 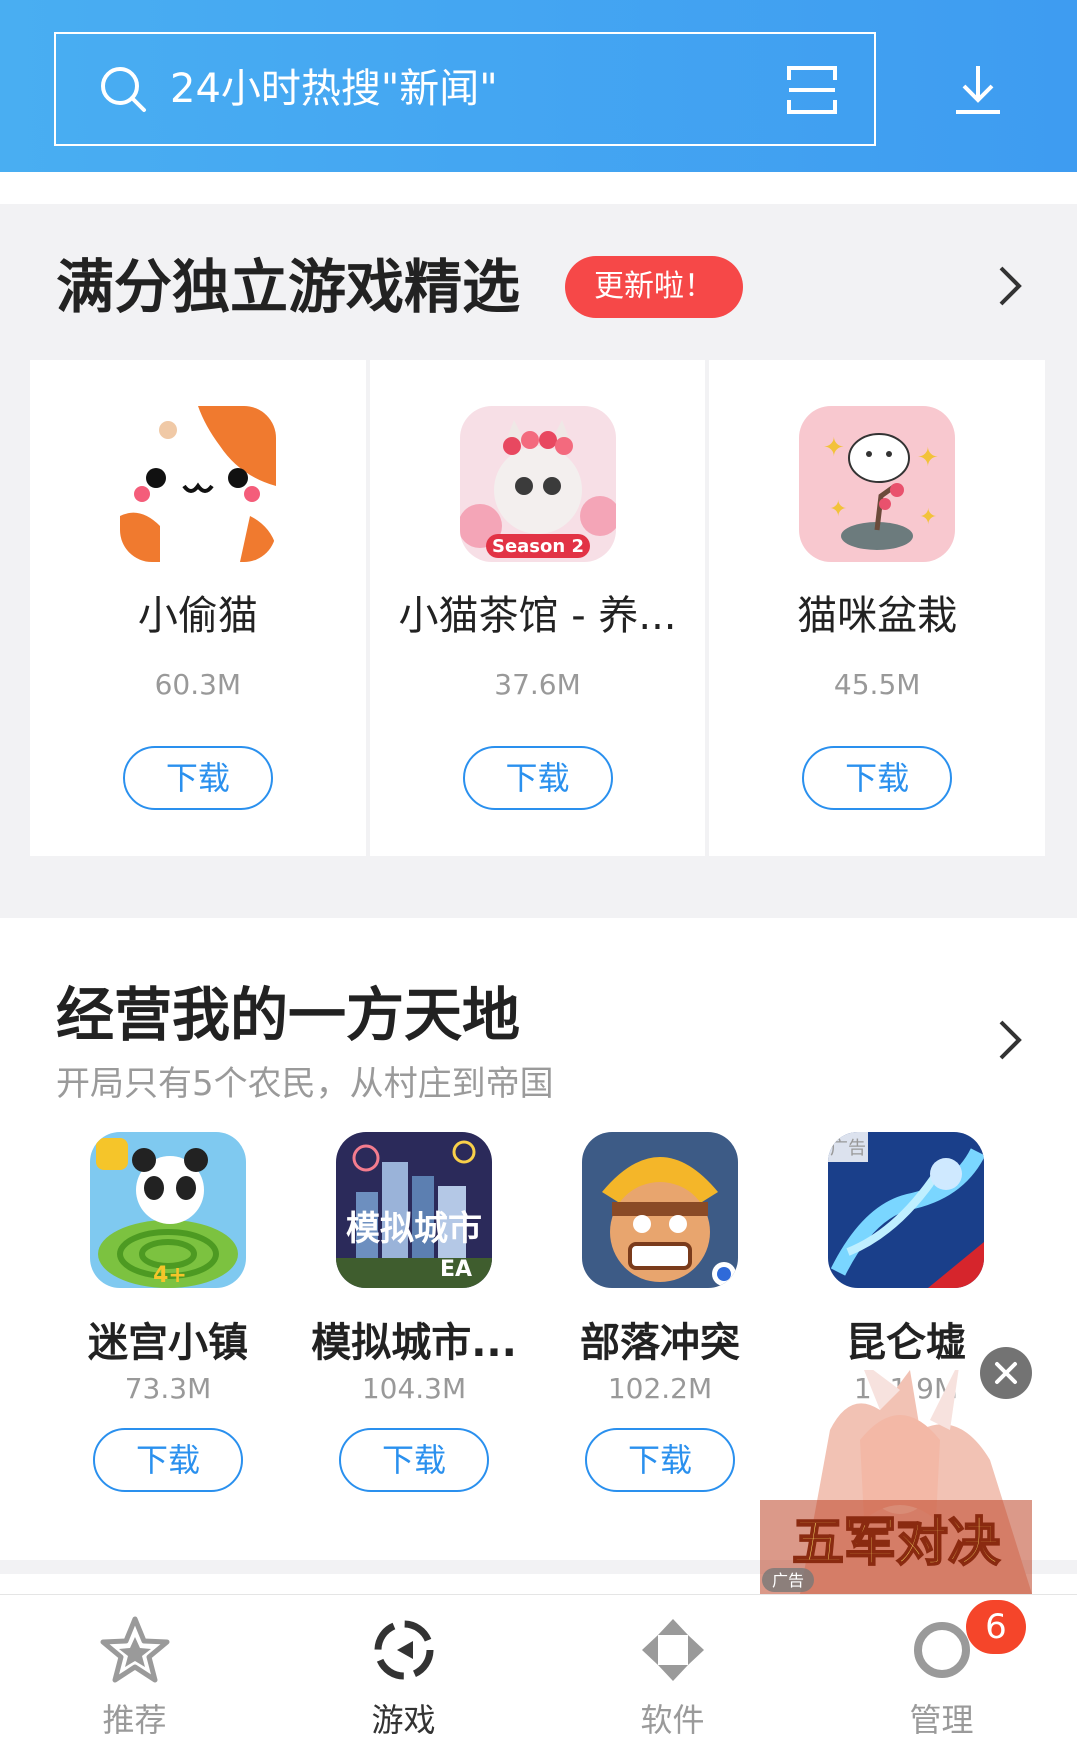 What do you see at coordinates (134, 1720) in the screenshot?
I see `nav-label: 推荐` at bounding box center [134, 1720].